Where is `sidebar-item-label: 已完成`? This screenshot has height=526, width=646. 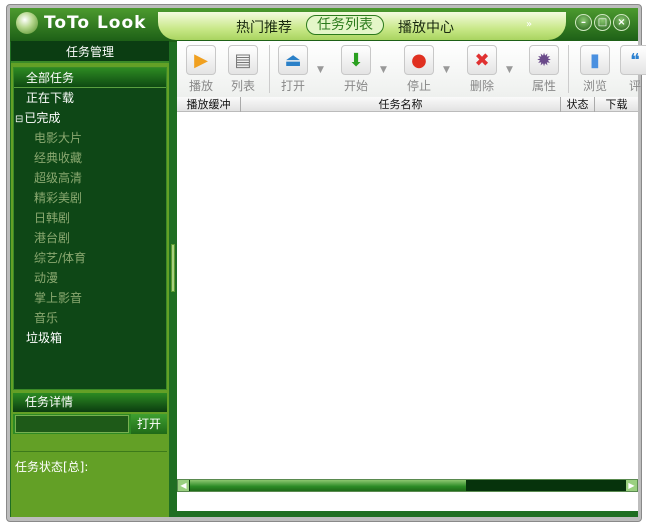
sidebar-item-label: 已完成 is located at coordinates (42, 118).